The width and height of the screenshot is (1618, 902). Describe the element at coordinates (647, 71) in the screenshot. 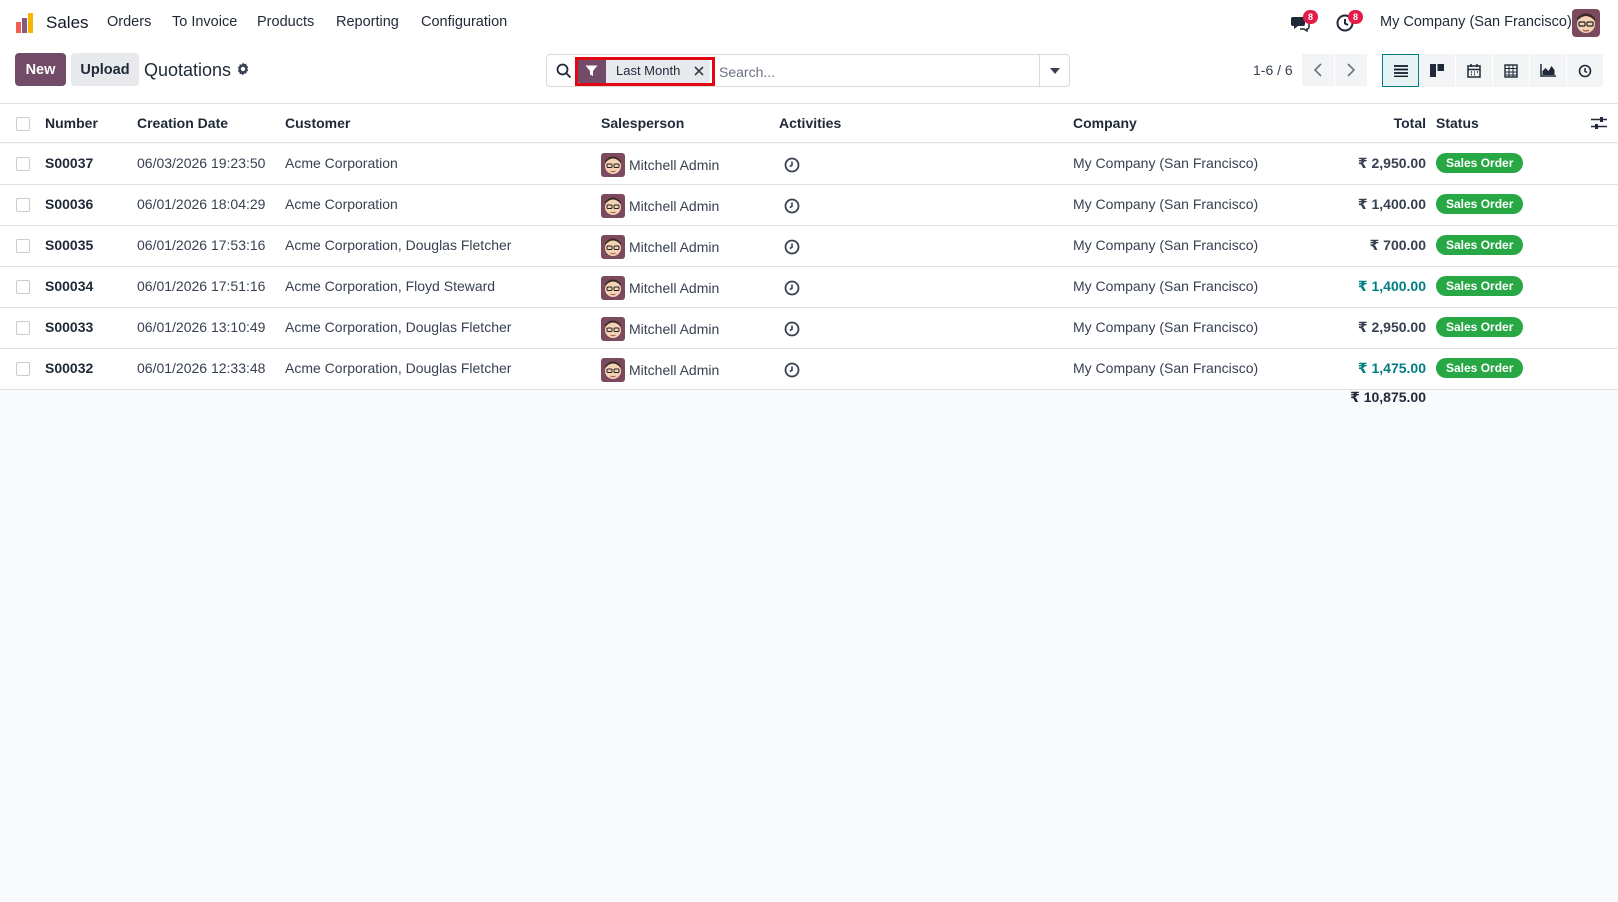

I see `facet-label: Last Month` at that location.